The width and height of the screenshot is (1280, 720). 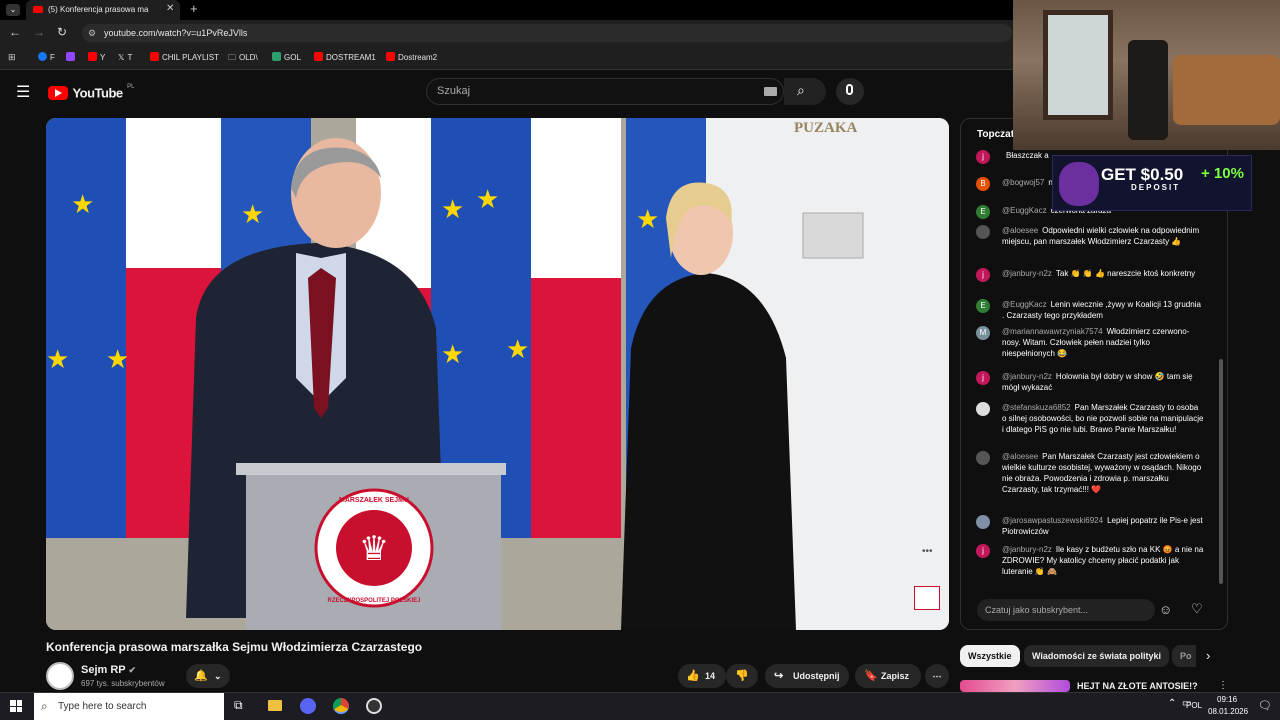 I want to click on channel-name: Sejm RP ✔, so click(x=108, y=670).